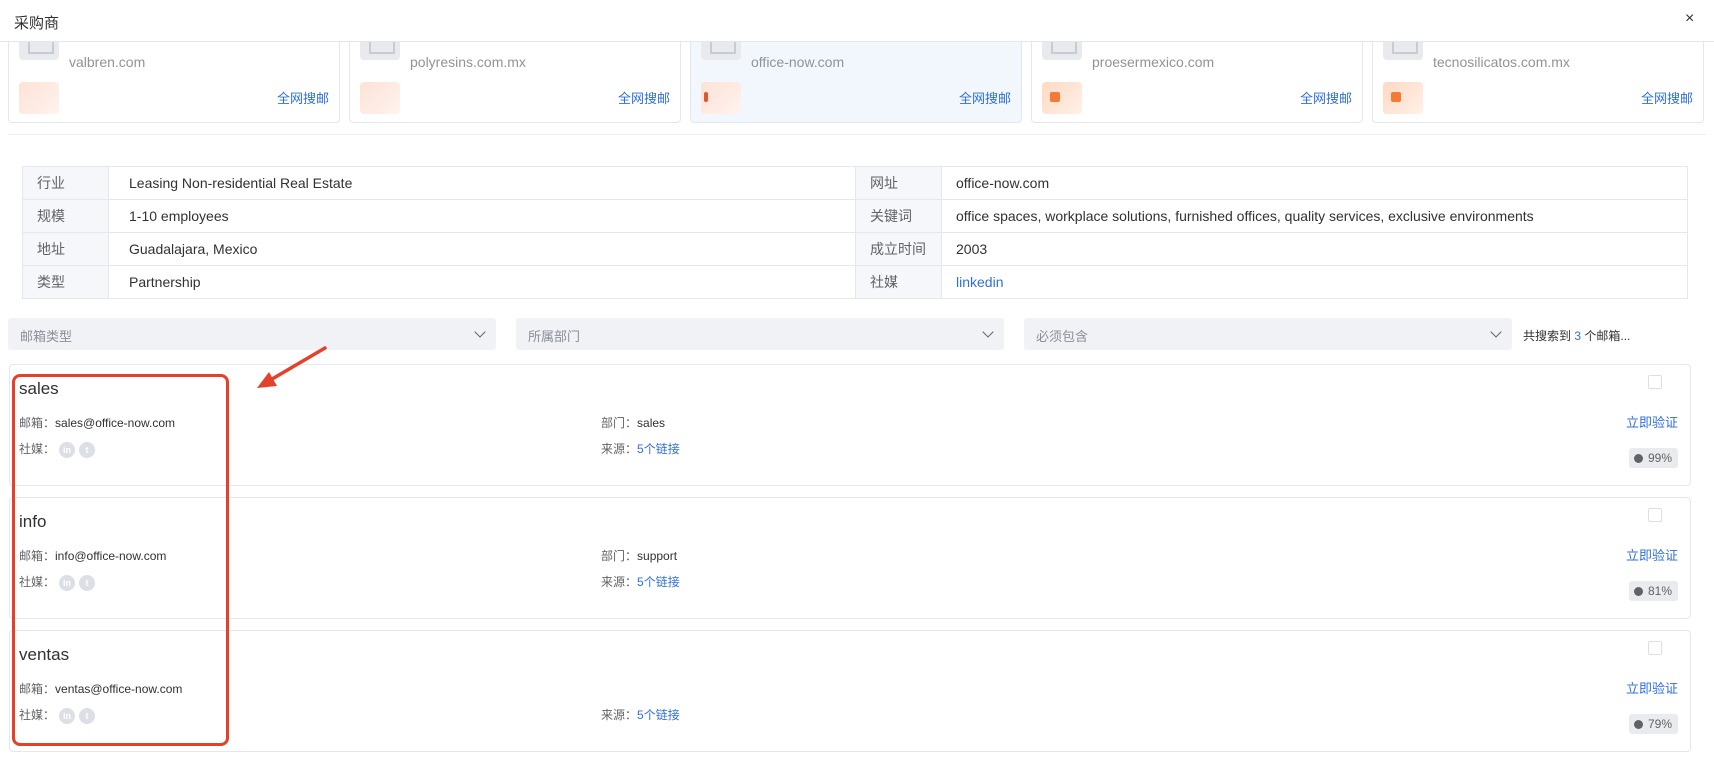 The width and height of the screenshot is (1714, 768). What do you see at coordinates (1659, 458) in the screenshot?
I see `score-value: 99%` at bounding box center [1659, 458].